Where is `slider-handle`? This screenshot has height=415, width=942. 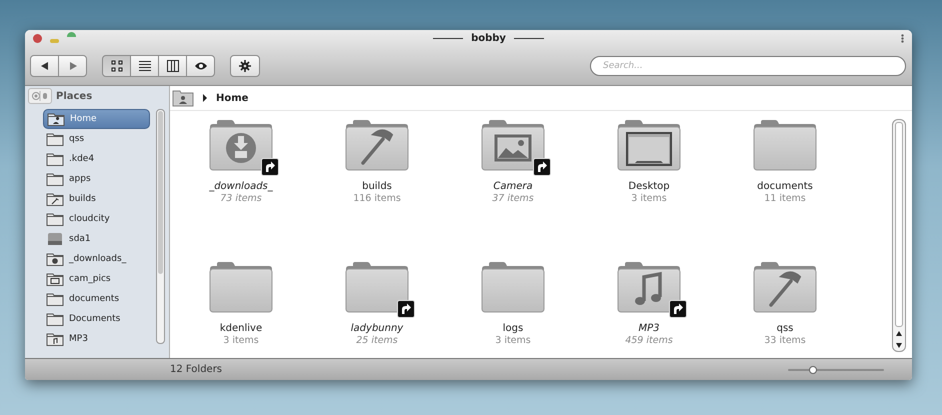
slider-handle is located at coordinates (812, 370).